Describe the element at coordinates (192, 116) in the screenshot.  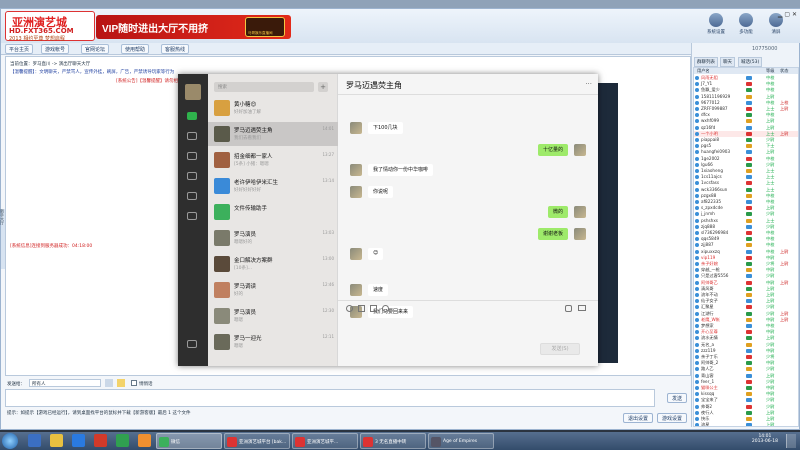
I see `chat-icon` at that location.